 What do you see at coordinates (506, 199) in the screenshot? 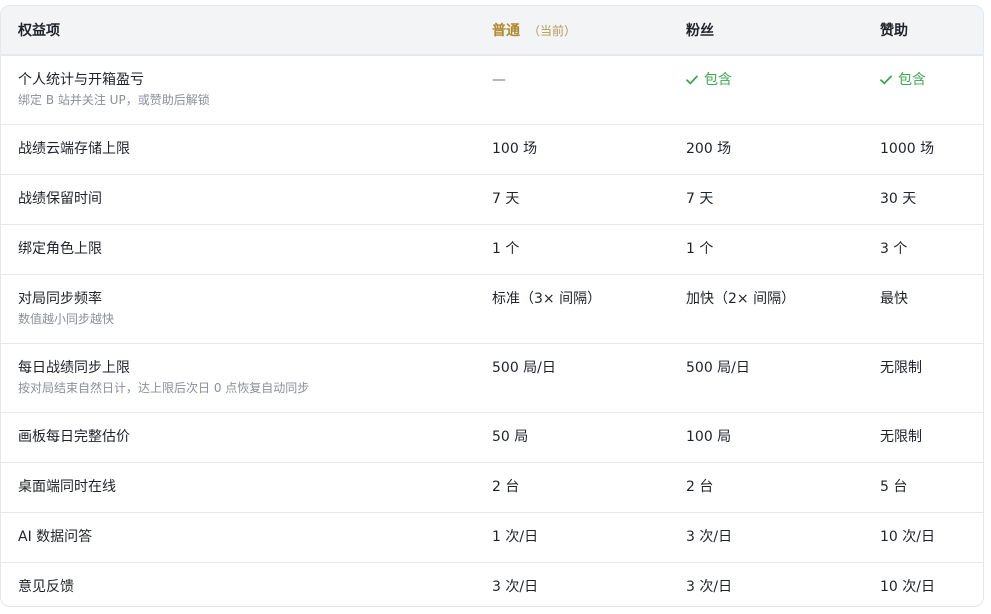
I see `standard-value: 7 天` at bounding box center [506, 199].